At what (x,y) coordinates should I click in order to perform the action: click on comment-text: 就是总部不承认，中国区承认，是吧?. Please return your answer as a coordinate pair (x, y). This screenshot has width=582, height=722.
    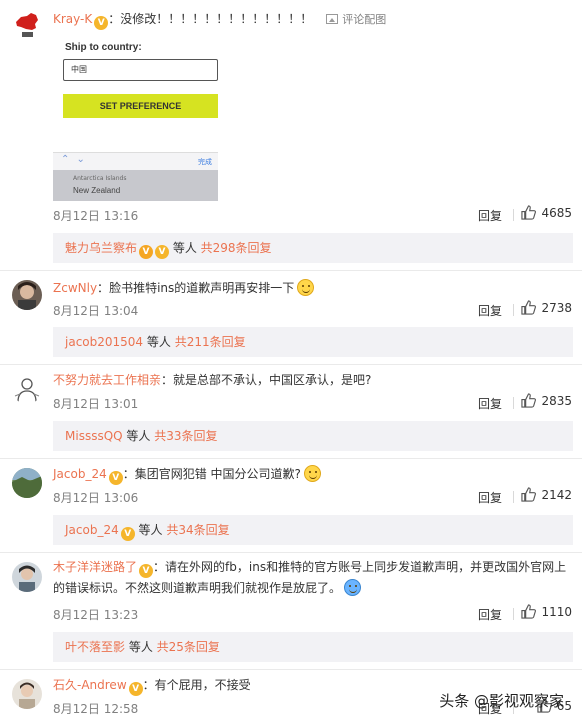
    Looking at the image, I should click on (272, 380).